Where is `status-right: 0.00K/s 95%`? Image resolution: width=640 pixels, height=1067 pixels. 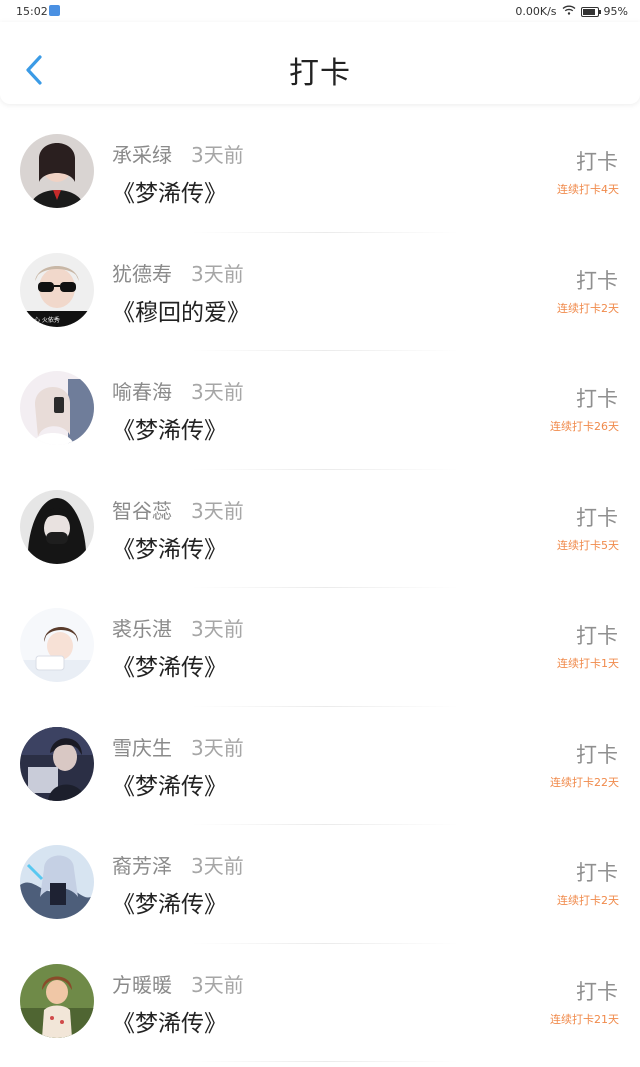 status-right: 0.00K/s 95% is located at coordinates (571, 11).